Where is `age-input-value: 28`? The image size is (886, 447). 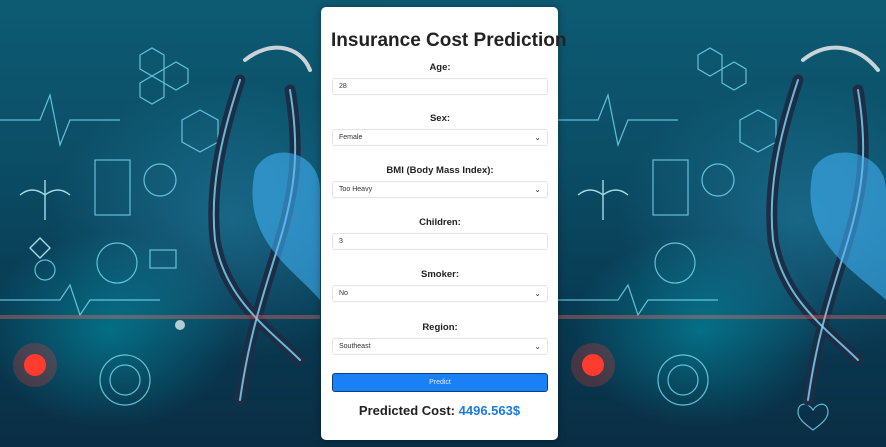 age-input-value: 28 is located at coordinates (343, 86).